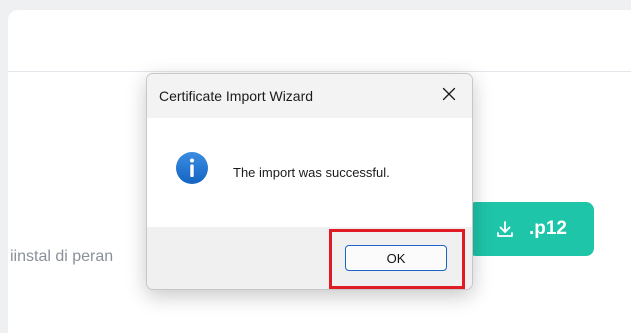  I want to click on dialog-titlebar: Certificate Import Wizard, so click(309, 96).